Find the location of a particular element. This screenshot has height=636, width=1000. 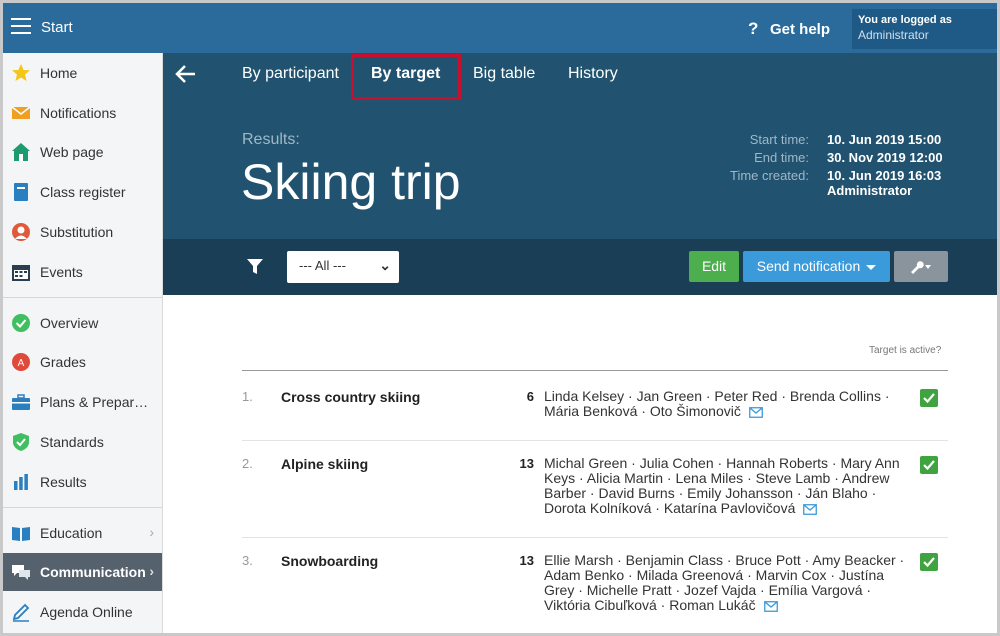

grades-icon: A is located at coordinates (21, 362).